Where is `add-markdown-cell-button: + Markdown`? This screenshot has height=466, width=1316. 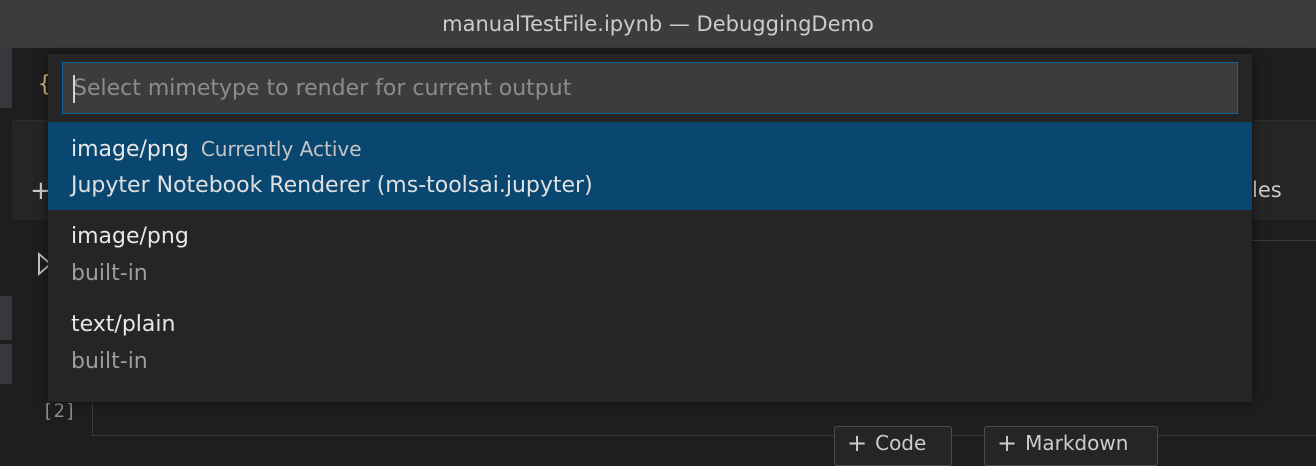
add-markdown-cell-button: + Markdown is located at coordinates (1071, 446).